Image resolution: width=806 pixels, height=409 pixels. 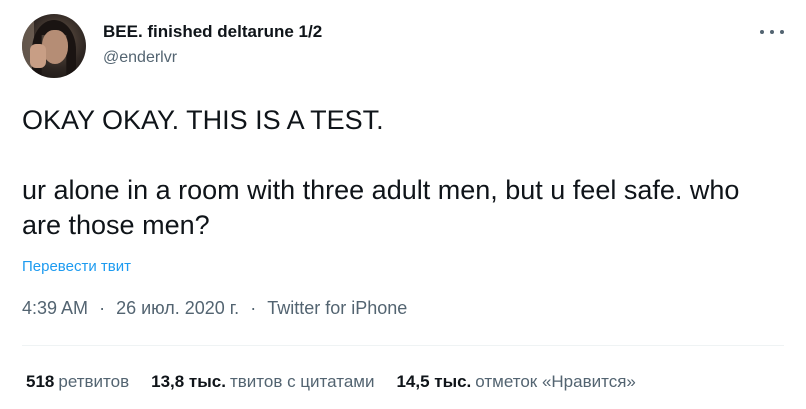 What do you see at coordinates (55, 308) in the screenshot?
I see `tweet-time: 4:39 AM` at bounding box center [55, 308].